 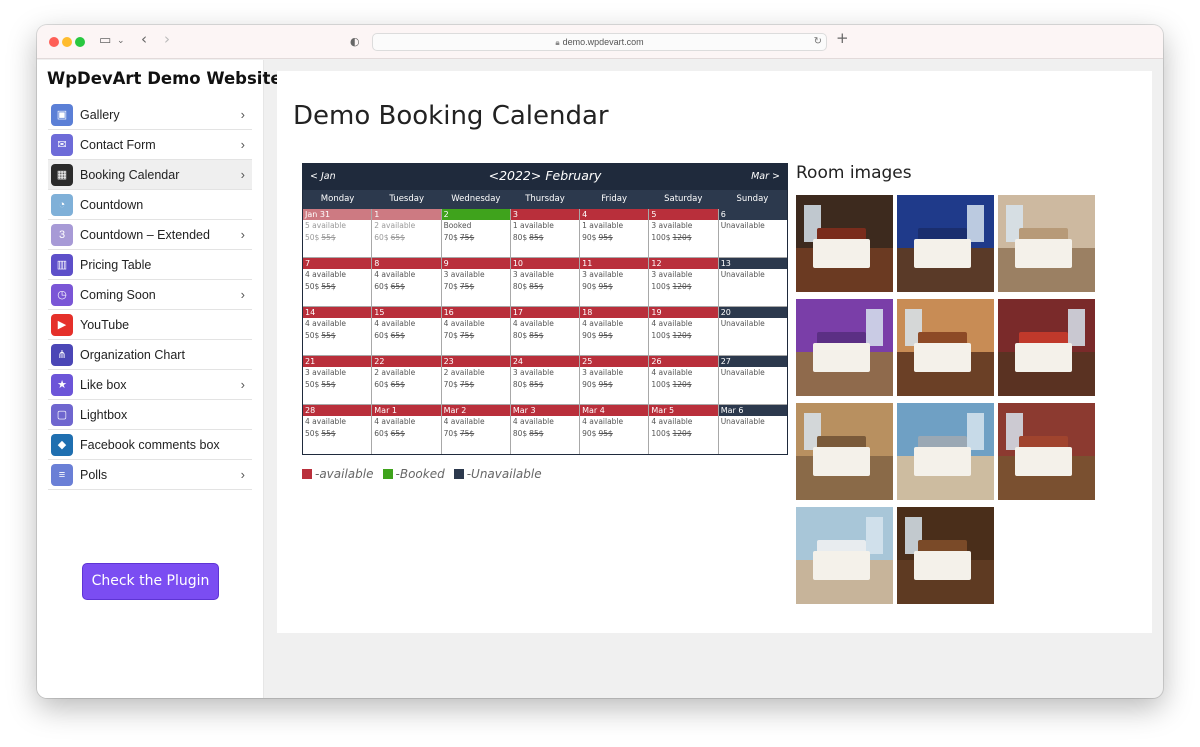 I want to click on calendar-day-cell: 25 3 available 90$ 95$, so click(x=615, y=380).